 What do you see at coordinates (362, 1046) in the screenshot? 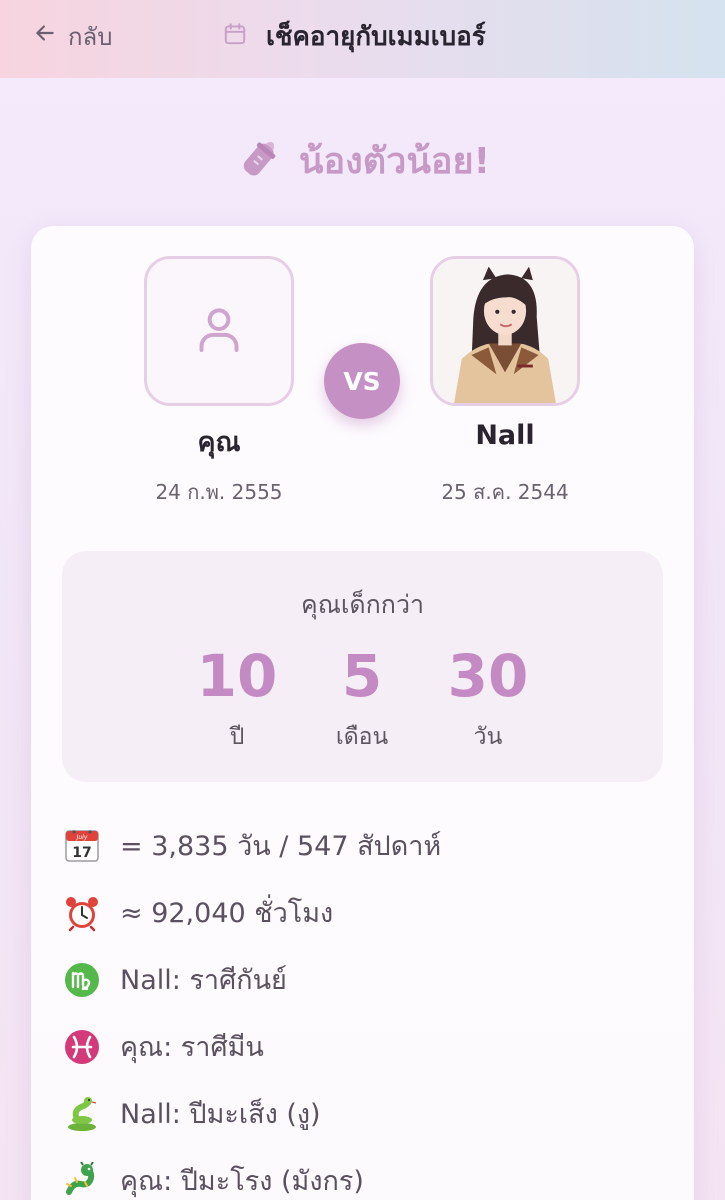
I see `list-item: คุณ: ราศีมีน` at bounding box center [362, 1046].